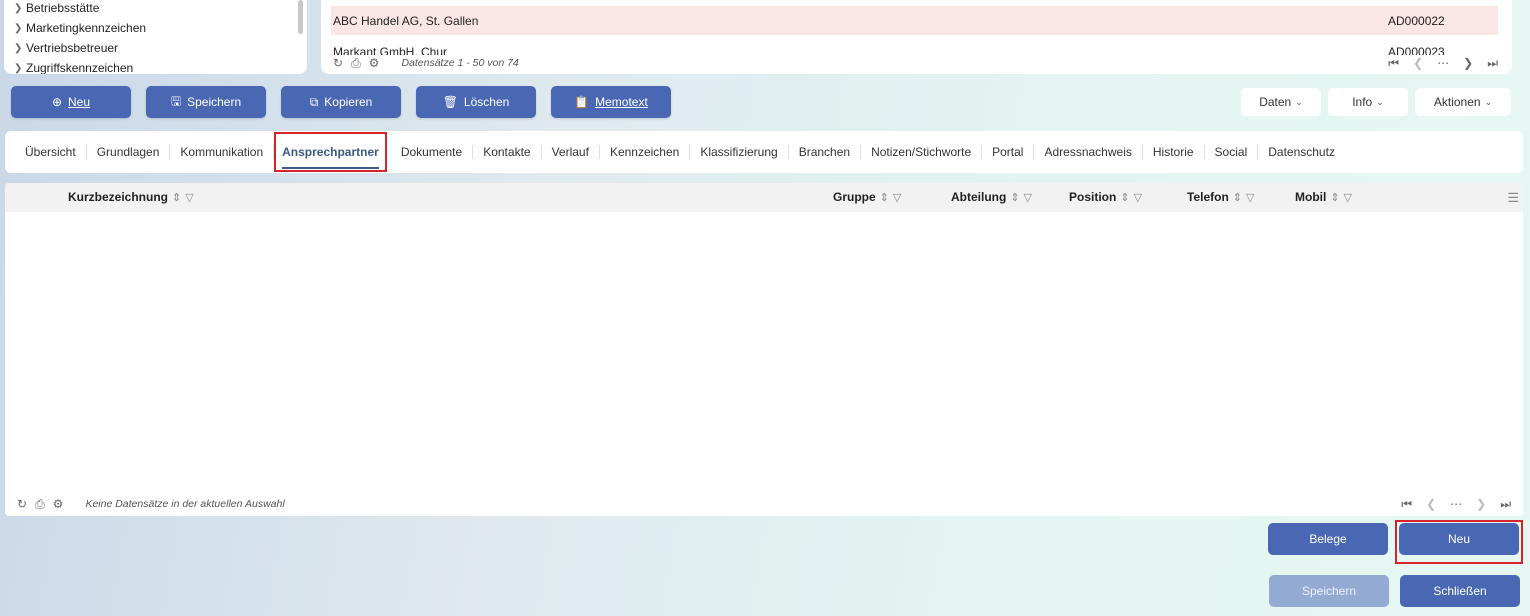 This screenshot has height=616, width=1530. I want to click on belege-button: Belege, so click(1328, 539).